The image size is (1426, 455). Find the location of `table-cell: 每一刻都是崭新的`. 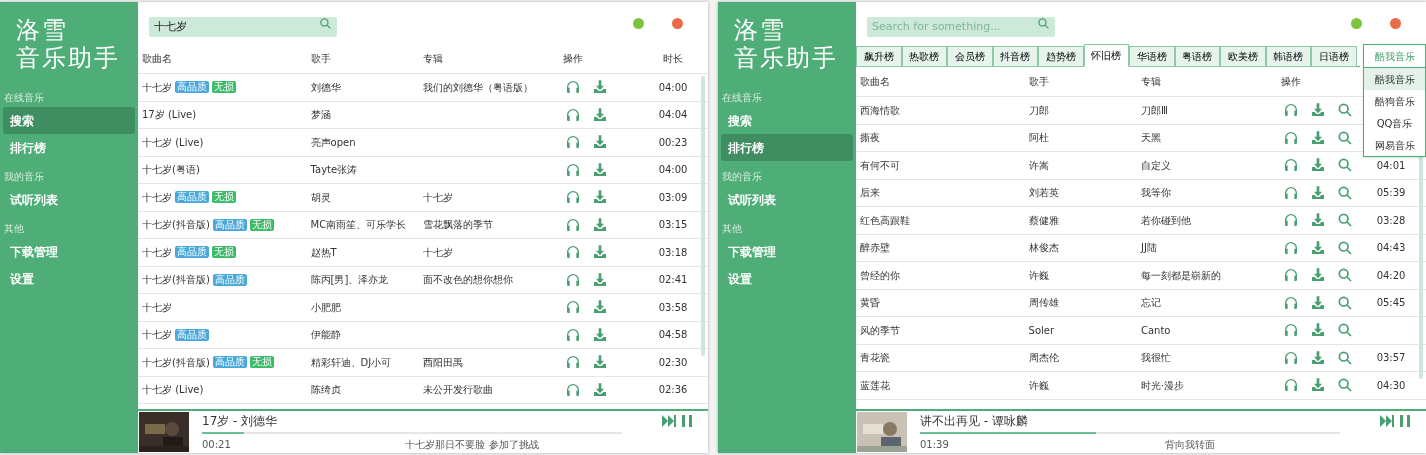

table-cell: 每一刻都是崭新的 is located at coordinates (1181, 275).